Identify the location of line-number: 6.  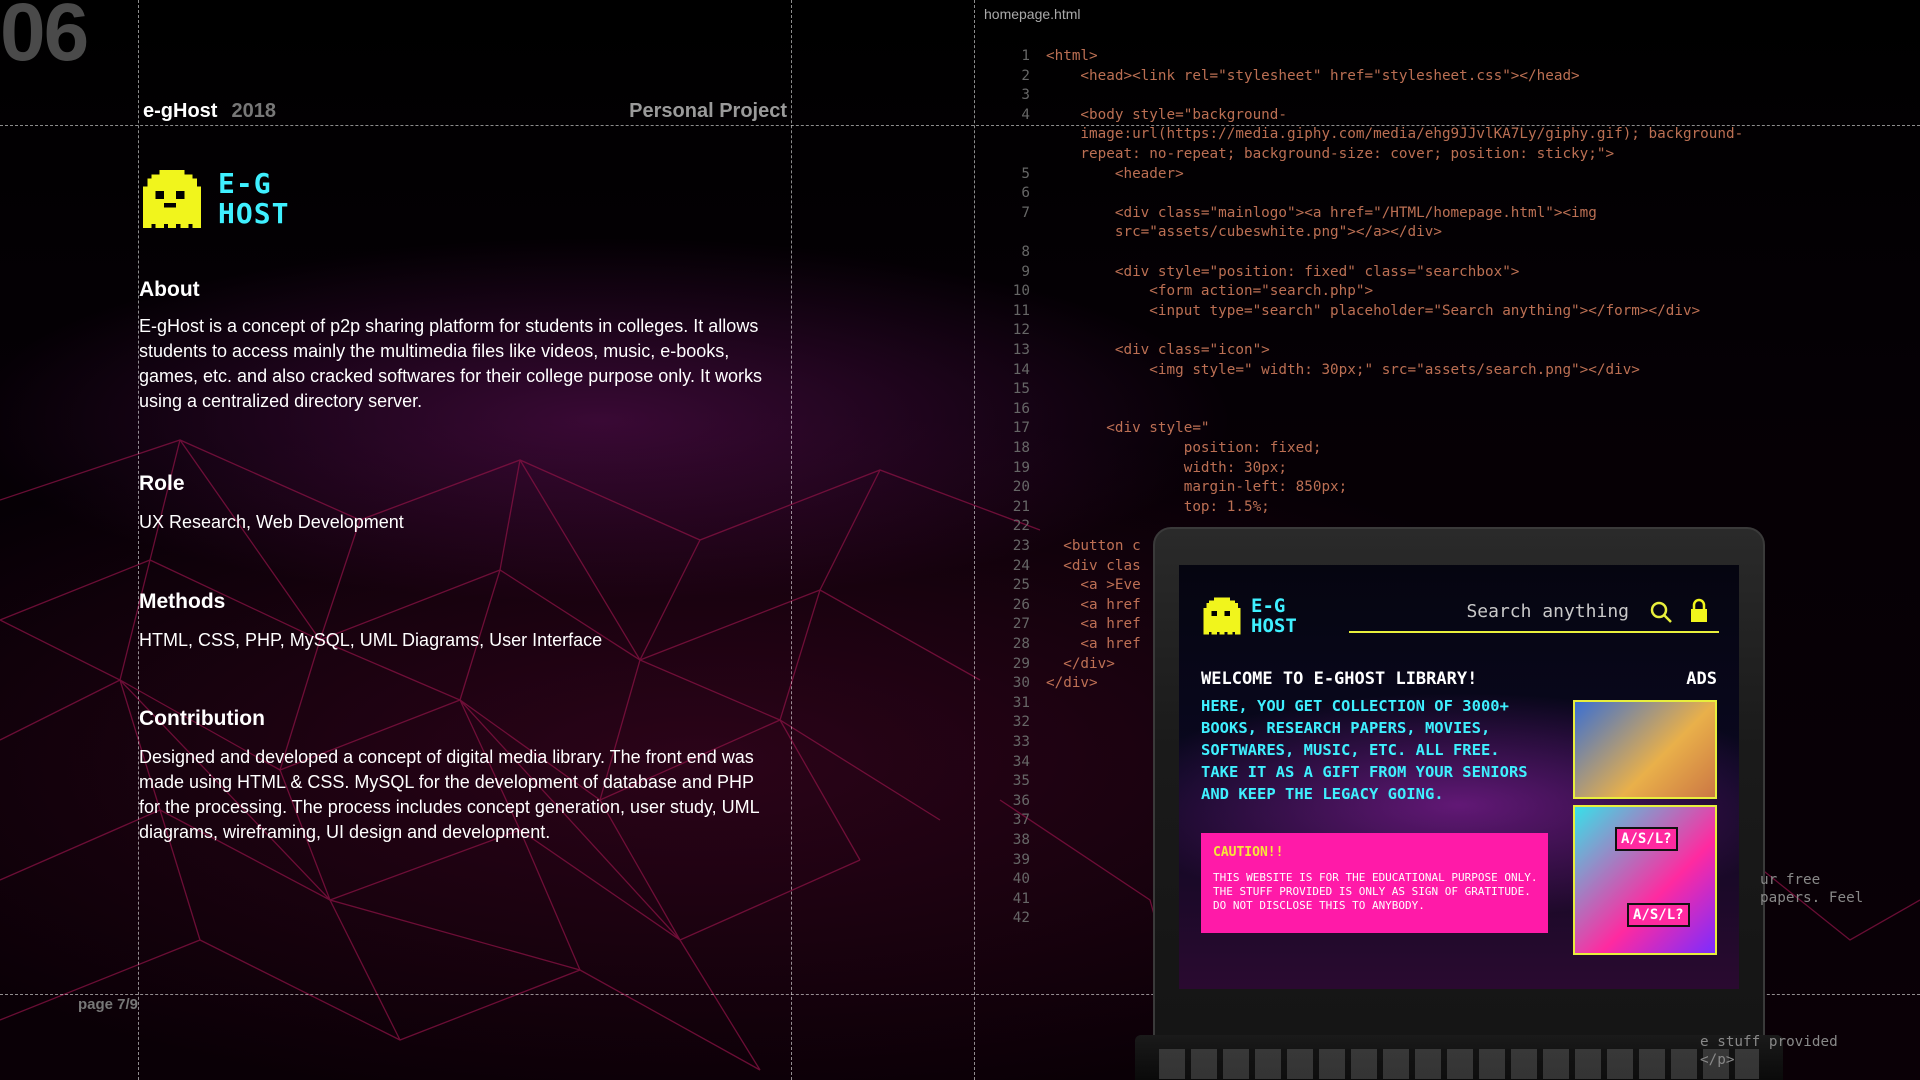
(1025, 193).